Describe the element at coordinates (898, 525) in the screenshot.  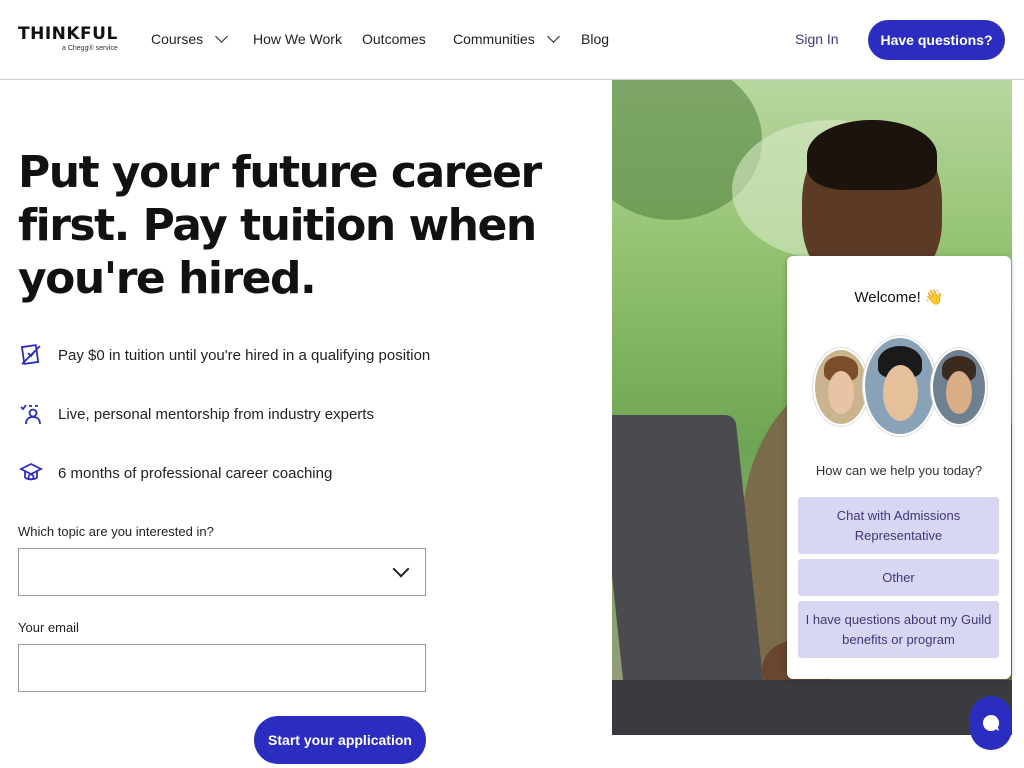
I see `chat-option-admissions: Chat with Admissions Representative` at that location.